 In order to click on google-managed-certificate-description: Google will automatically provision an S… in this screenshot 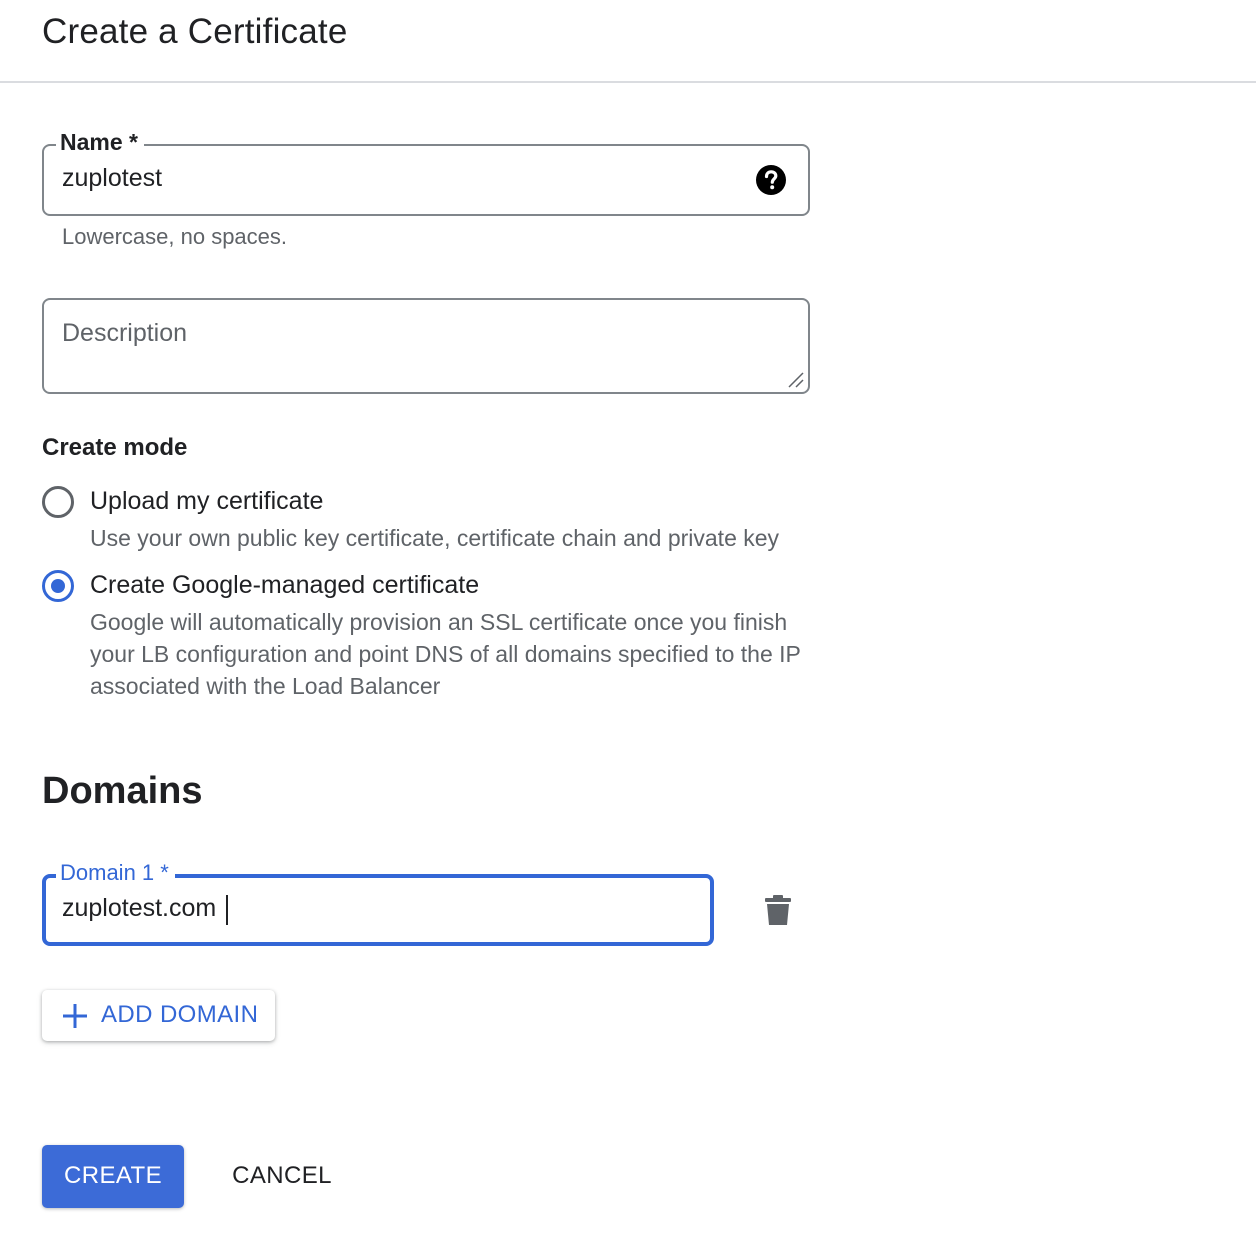, I will do `click(445, 654)`.